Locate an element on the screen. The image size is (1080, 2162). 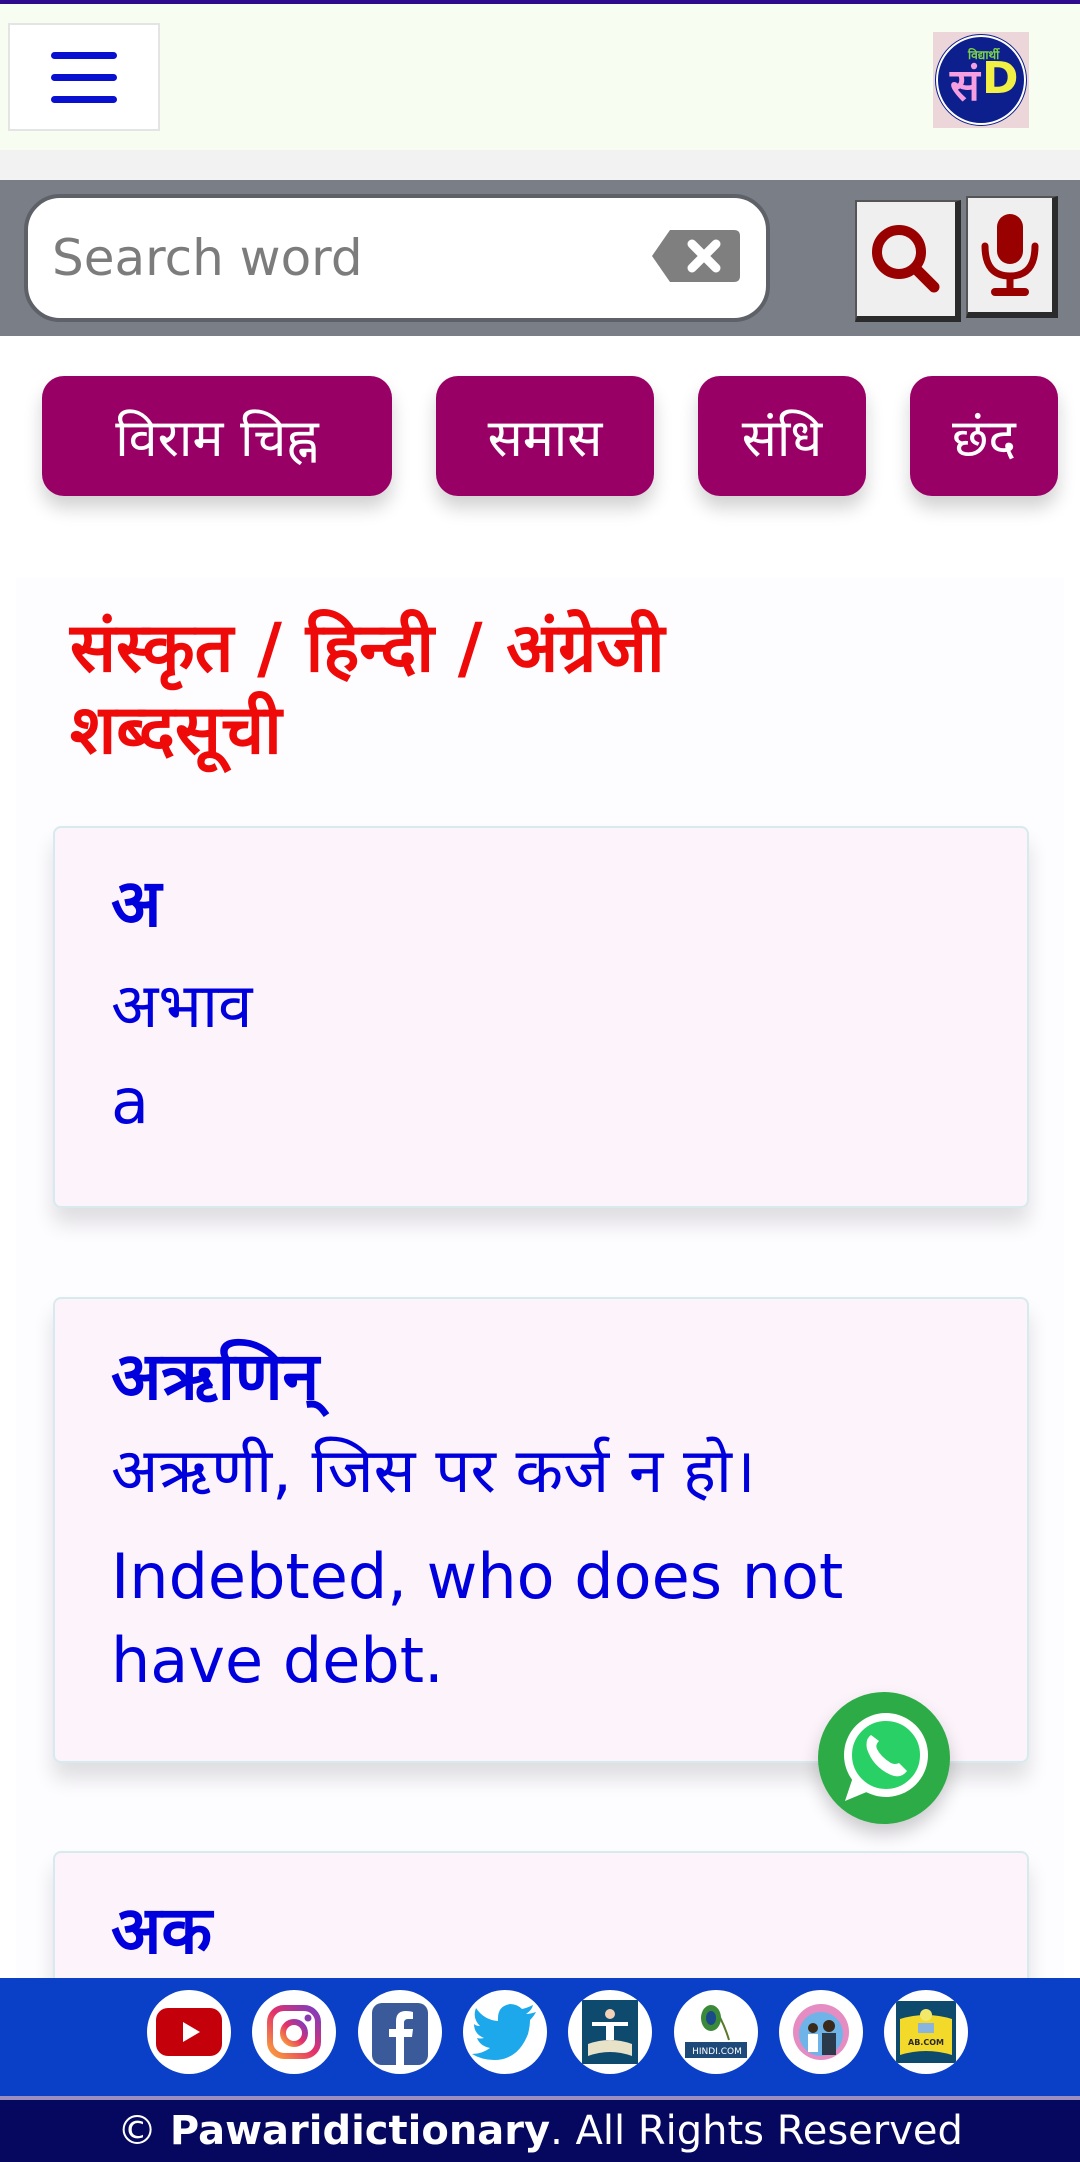
twitter-icon is located at coordinates (504, 2032).